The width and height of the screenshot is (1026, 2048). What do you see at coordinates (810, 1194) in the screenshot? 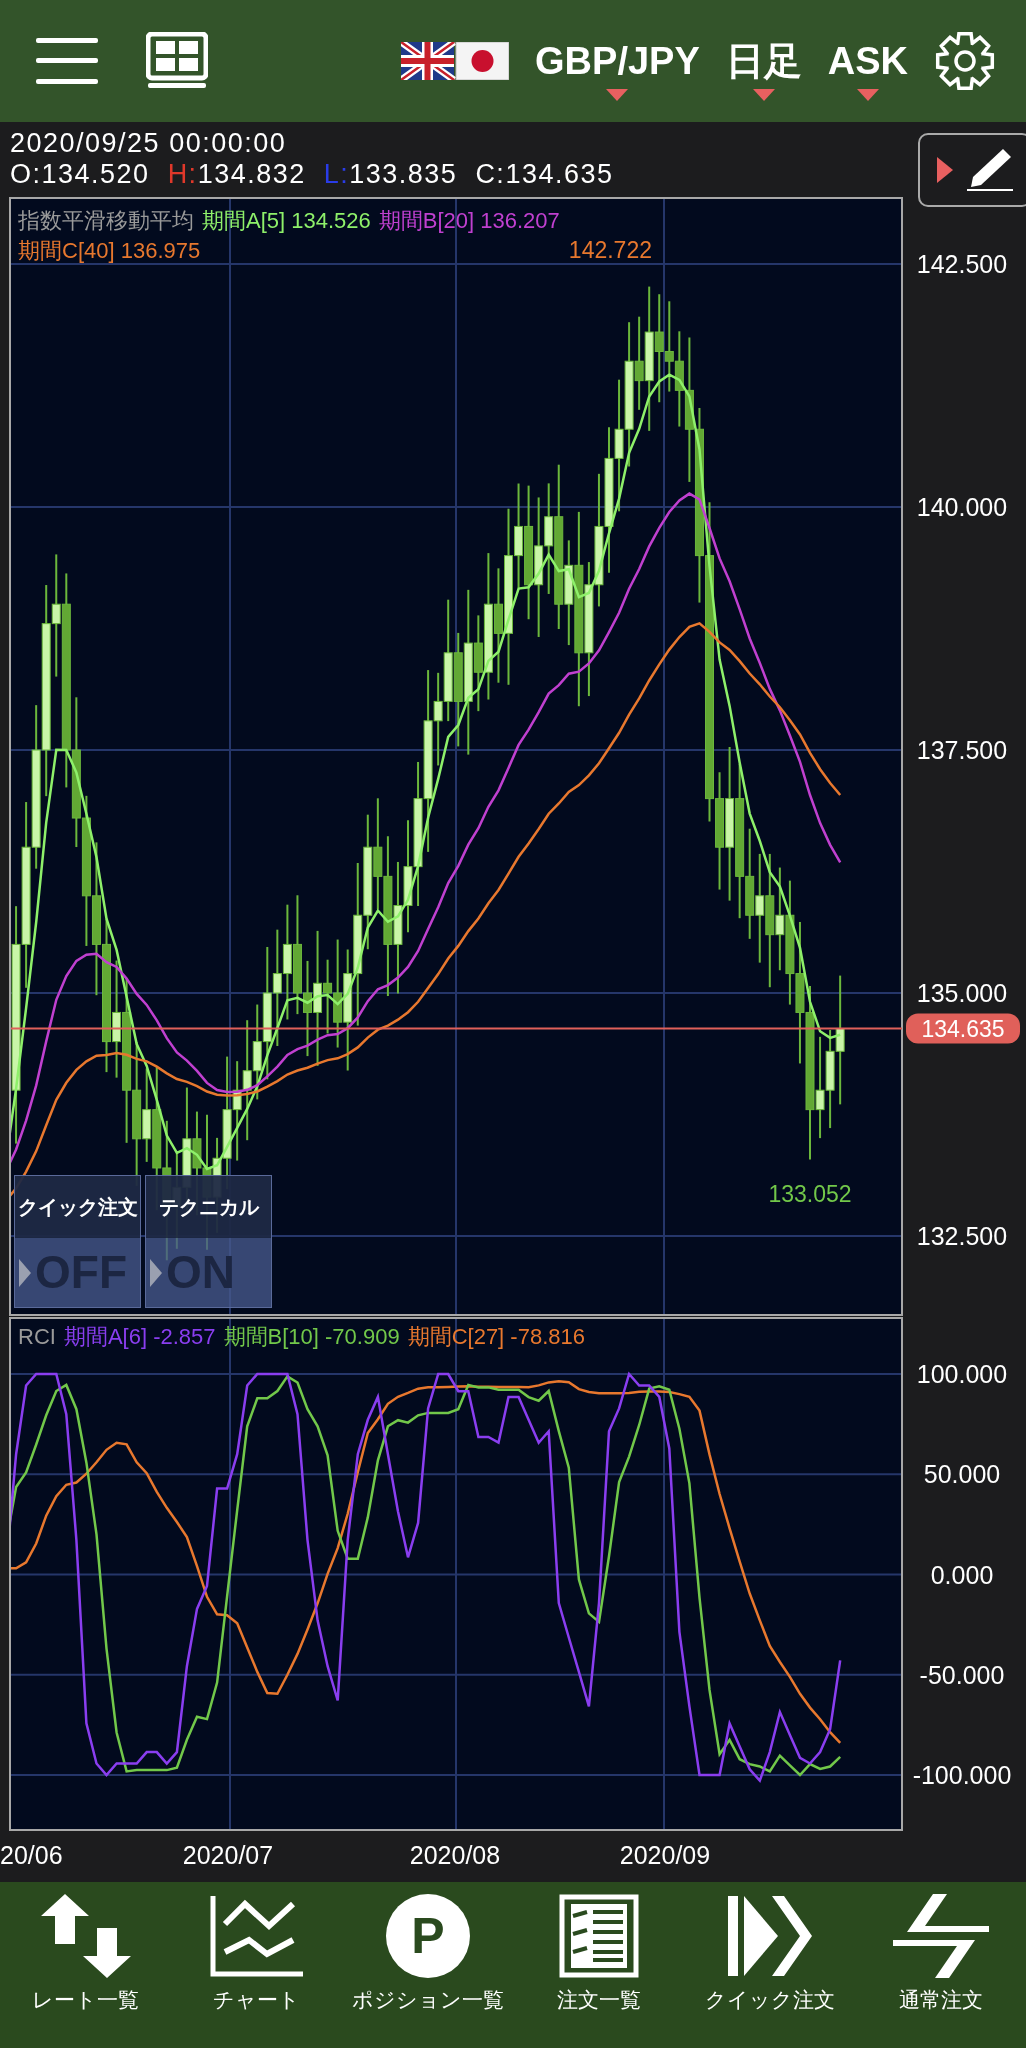
I see `low-price-marker: 133.052` at bounding box center [810, 1194].